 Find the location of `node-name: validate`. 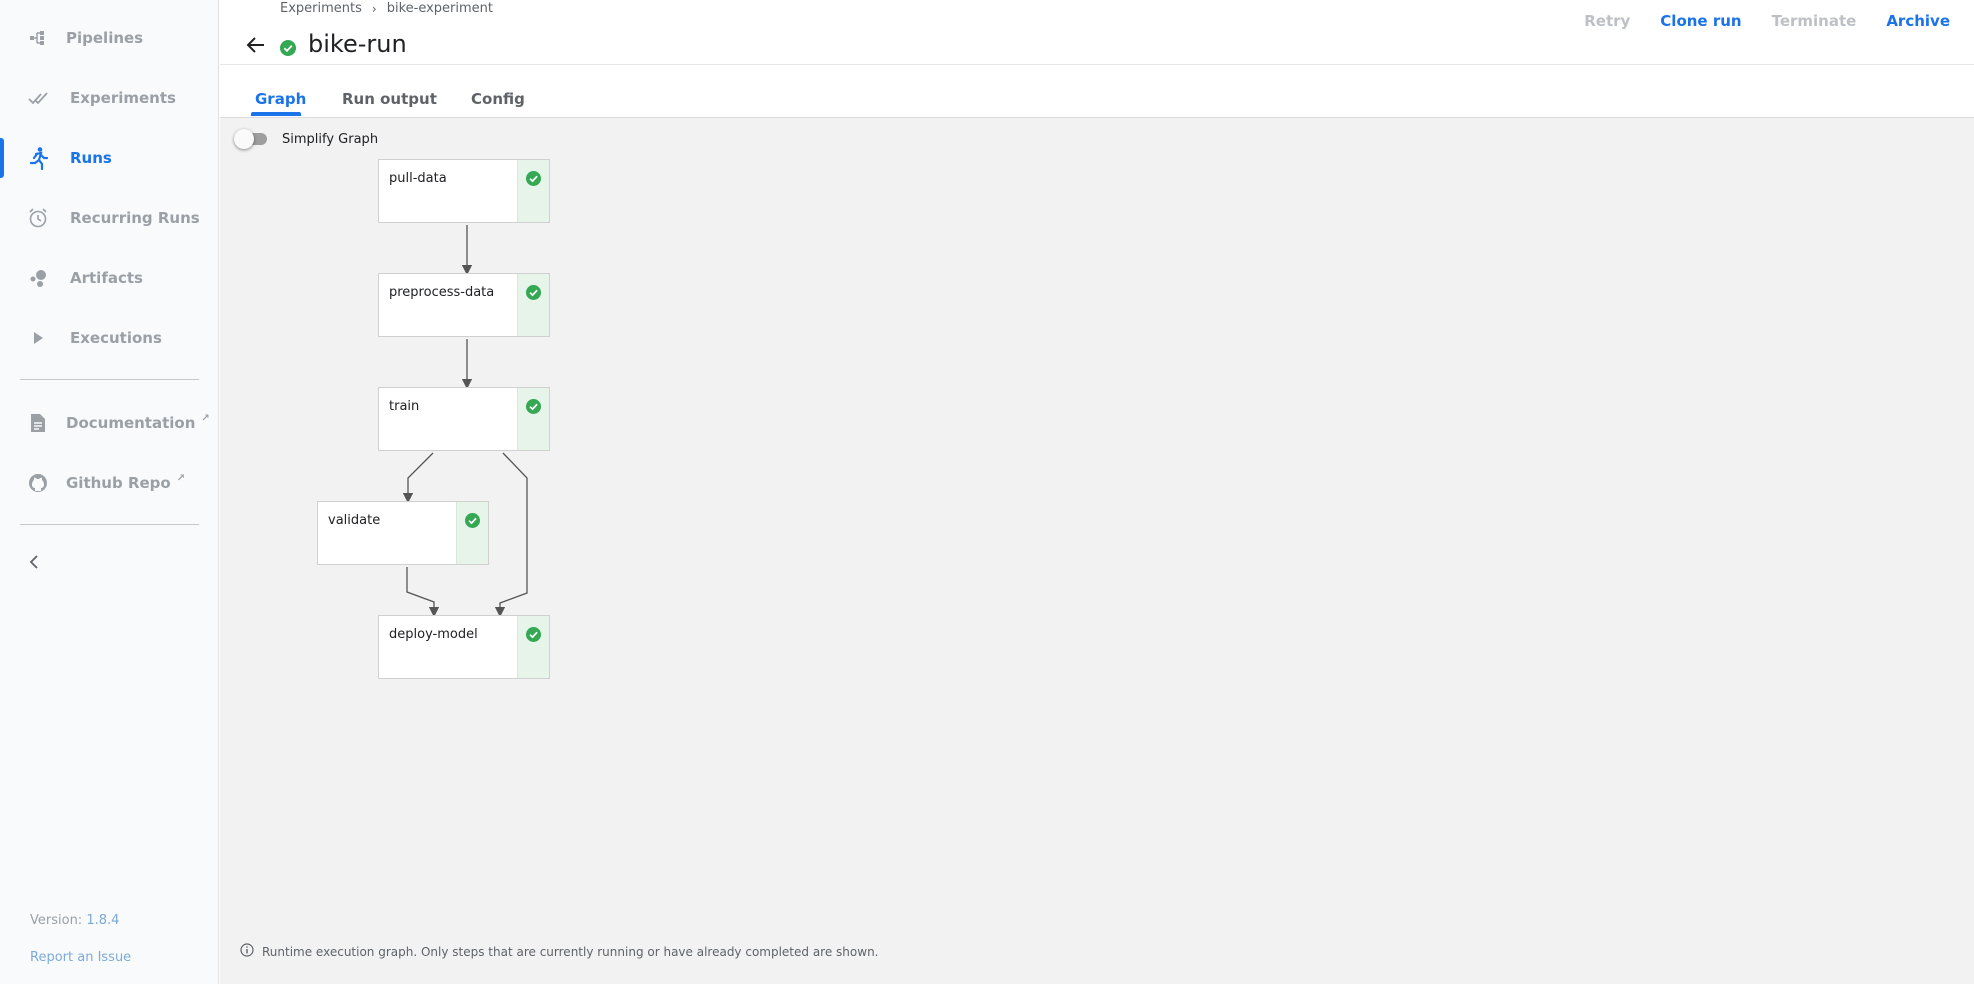

node-name: validate is located at coordinates (354, 520).